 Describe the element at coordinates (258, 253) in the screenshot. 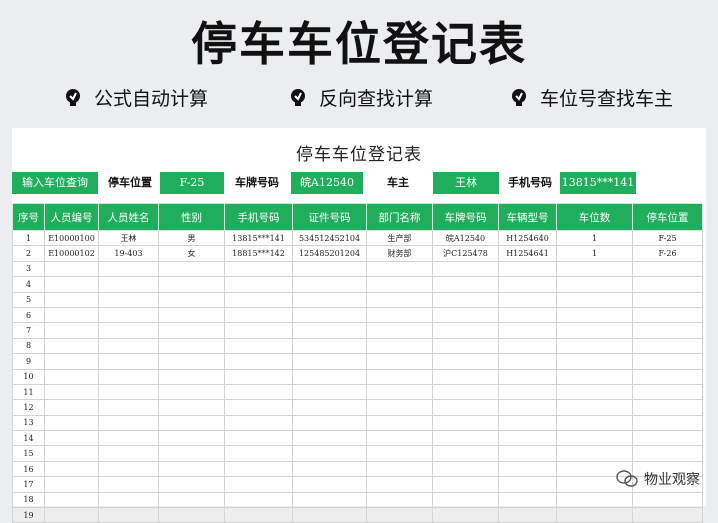

I see `table-cell: 18815***142` at that location.